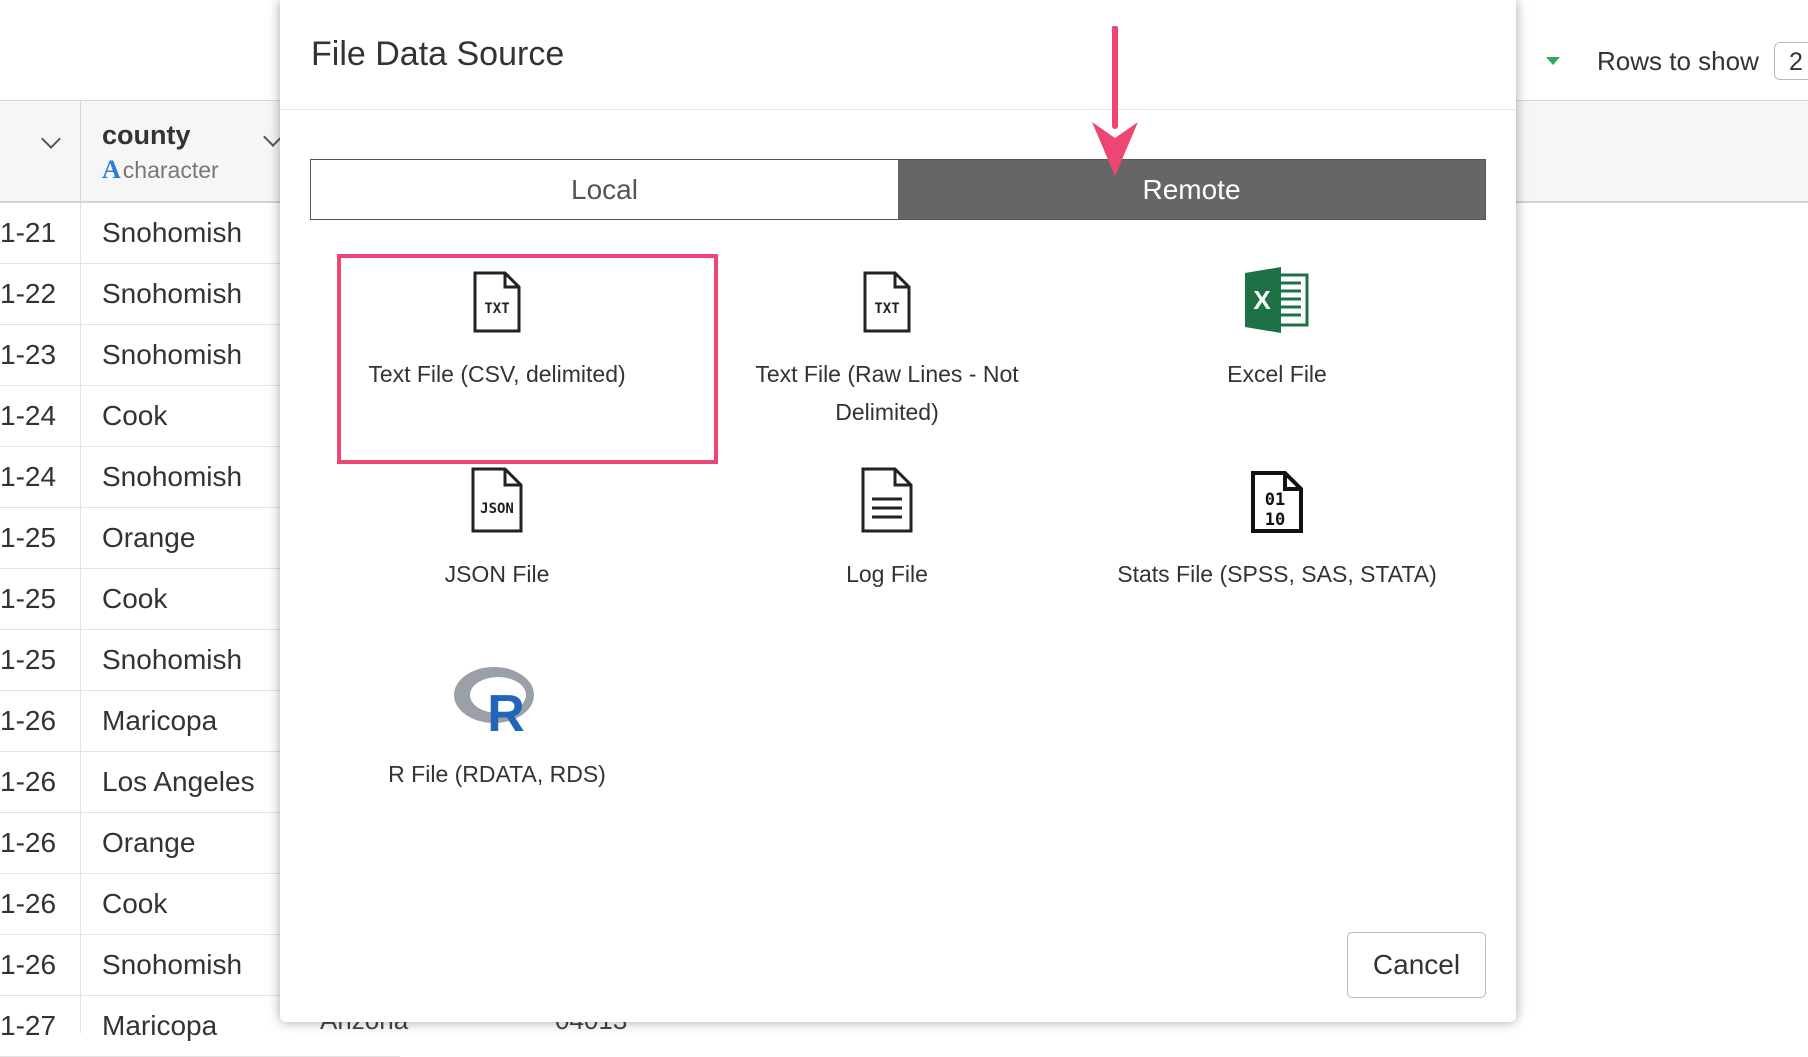  What do you see at coordinates (111, 169) in the screenshot?
I see `character-type-icon: A` at bounding box center [111, 169].